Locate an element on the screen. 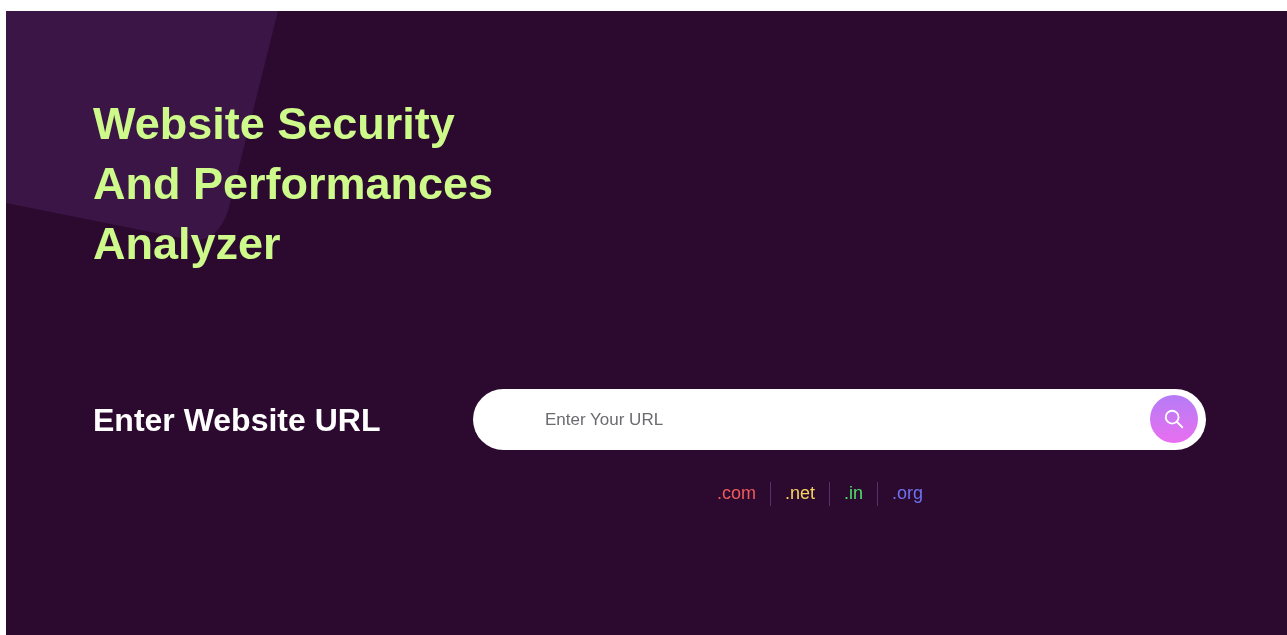 The image size is (1287, 635). domain-link: .net is located at coordinates (800, 493).